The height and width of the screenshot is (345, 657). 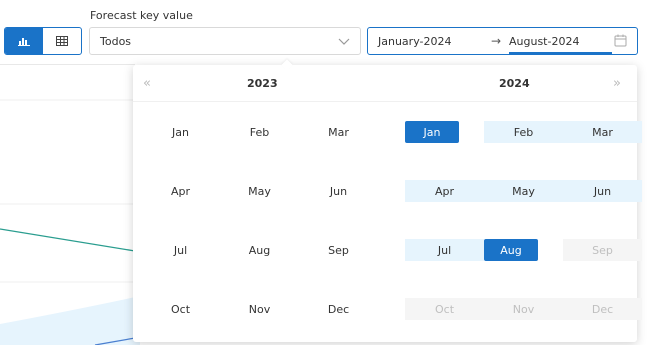 I want to click on chevron-down-icon, so click(x=344, y=41).